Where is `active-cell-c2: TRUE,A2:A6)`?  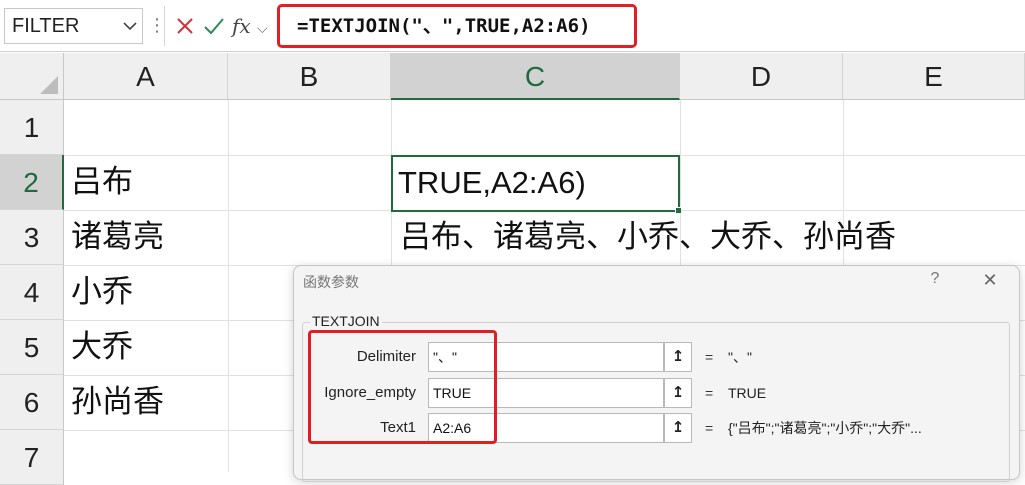 active-cell-c2: TRUE,A2:A6) is located at coordinates (535, 183).